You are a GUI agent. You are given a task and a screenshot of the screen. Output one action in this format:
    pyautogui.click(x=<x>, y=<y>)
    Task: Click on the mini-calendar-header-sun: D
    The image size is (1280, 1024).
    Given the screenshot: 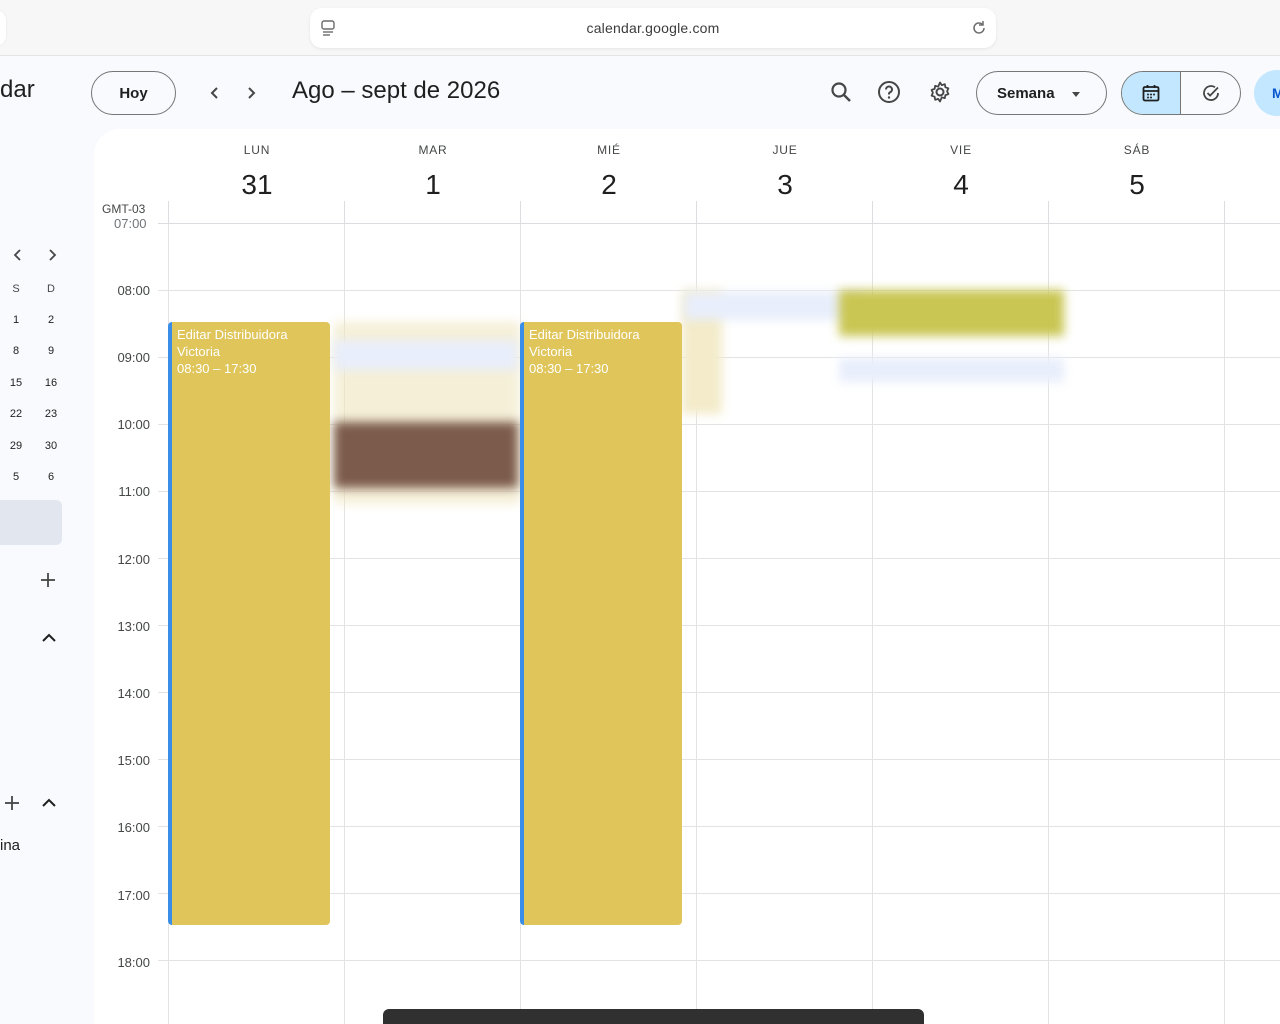 What is the action you would take?
    pyautogui.click(x=51, y=289)
    